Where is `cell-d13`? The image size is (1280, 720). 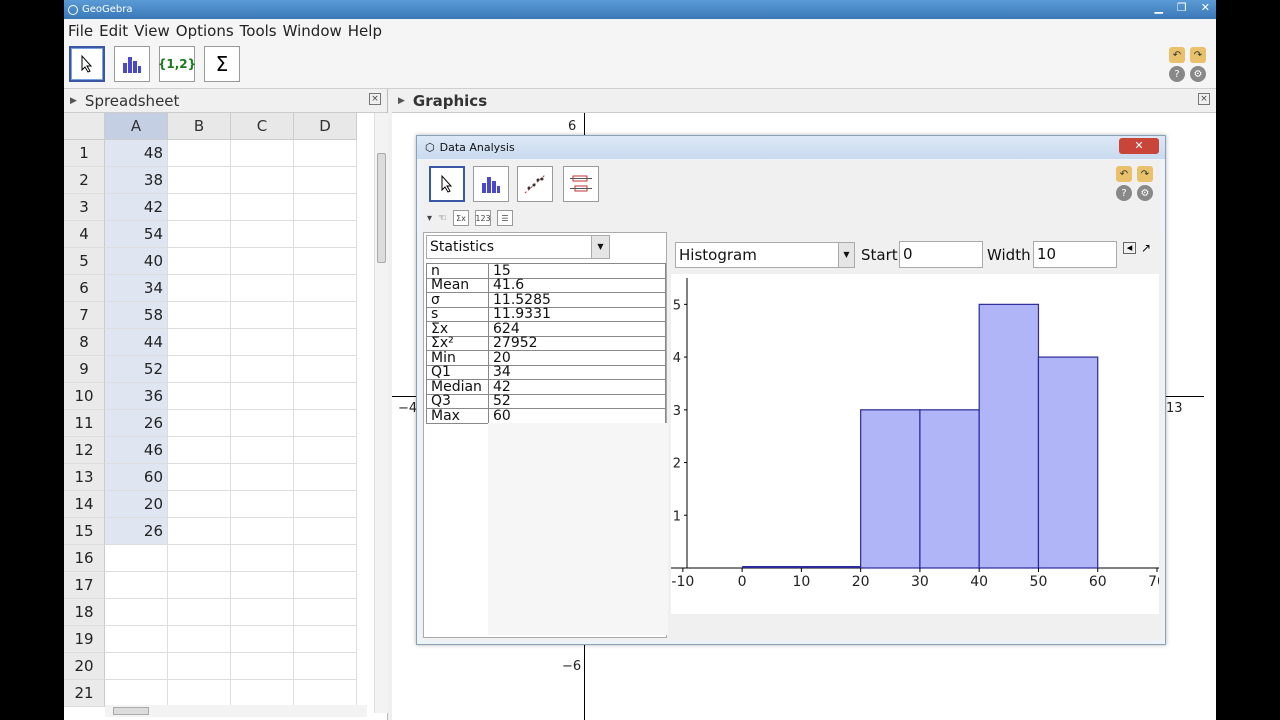
cell-d13 is located at coordinates (325, 477).